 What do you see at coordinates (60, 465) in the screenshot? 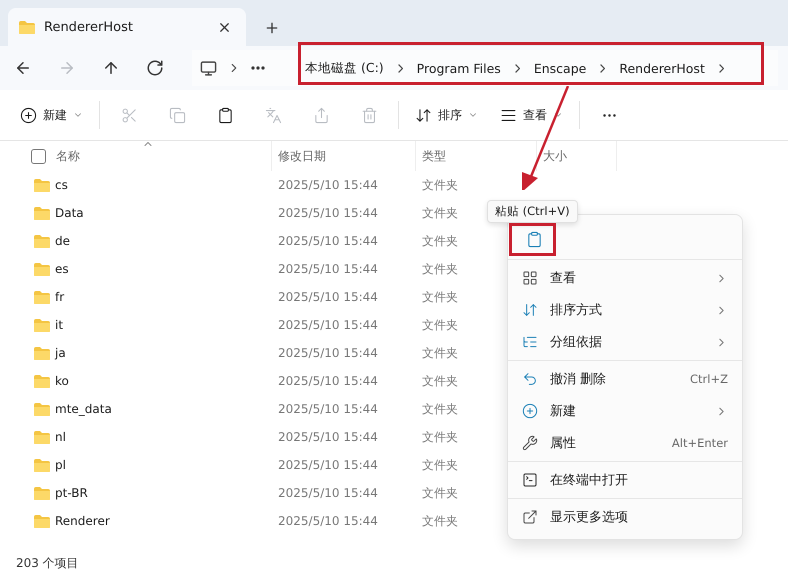
I see `file-name: pl` at bounding box center [60, 465].